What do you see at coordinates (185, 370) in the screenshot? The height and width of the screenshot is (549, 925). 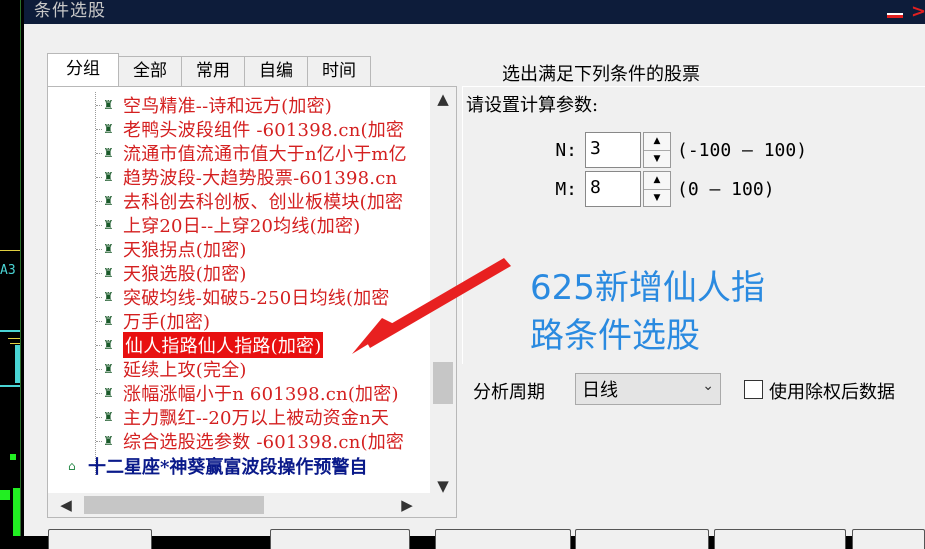 I see `tree-item-label: 延续上攻(完全)` at bounding box center [185, 370].